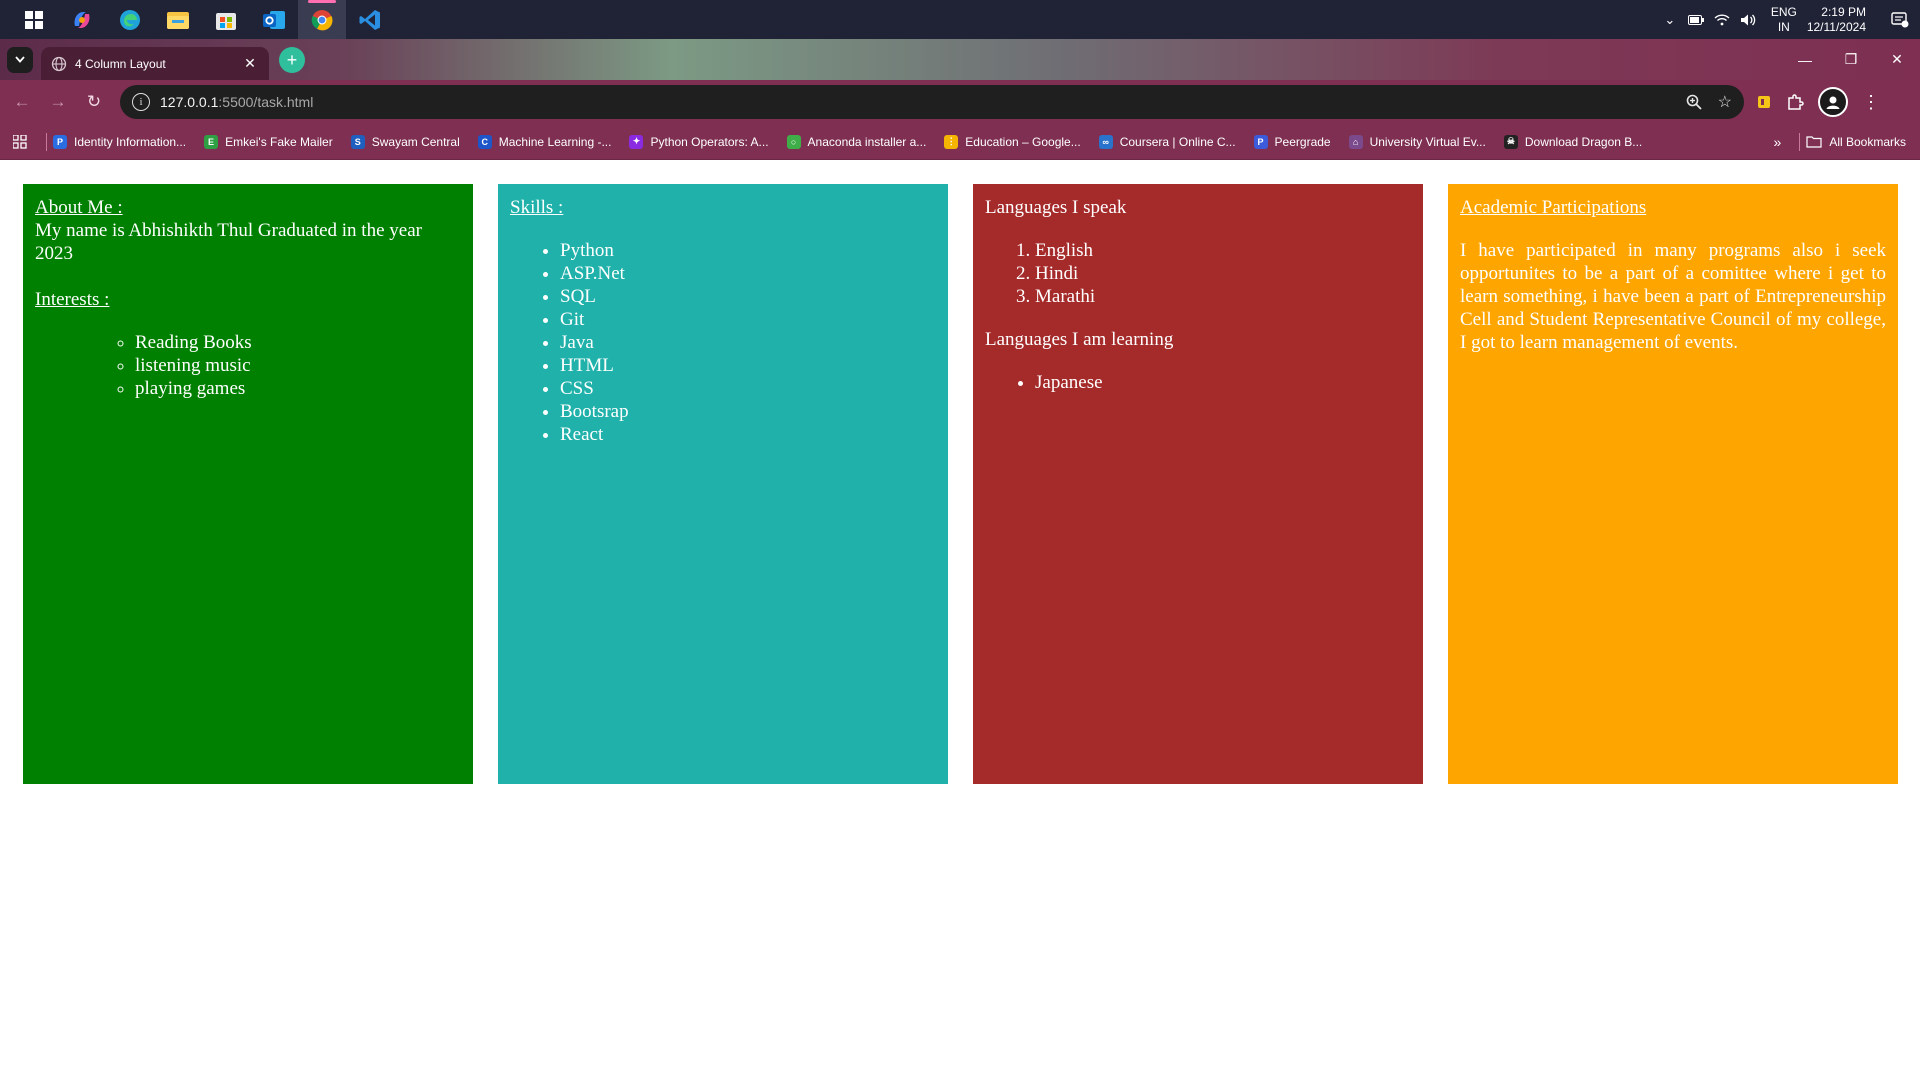  Describe the element at coordinates (951, 141) in the screenshot. I see `bookmark-favicon-icon: ⋮` at that location.